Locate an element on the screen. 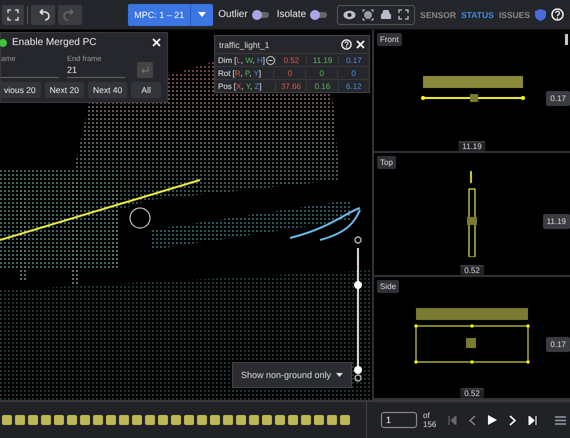  projection-view: Side 0.17 0.52 is located at coordinates (472, 338).